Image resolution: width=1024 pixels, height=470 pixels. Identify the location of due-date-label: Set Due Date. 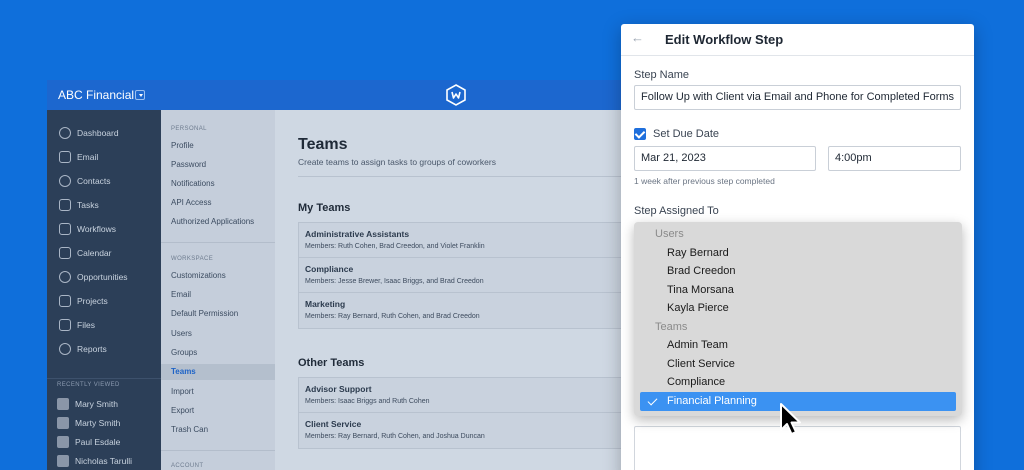
(686, 134).